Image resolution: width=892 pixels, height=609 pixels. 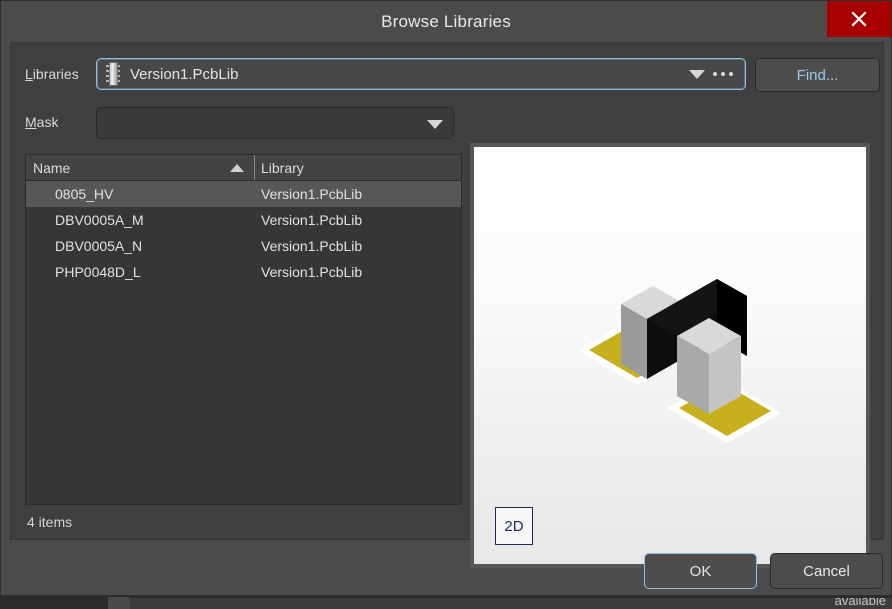 I want to click on table-row: DBV0005A_N Version1.PcbLib, so click(x=243, y=246).